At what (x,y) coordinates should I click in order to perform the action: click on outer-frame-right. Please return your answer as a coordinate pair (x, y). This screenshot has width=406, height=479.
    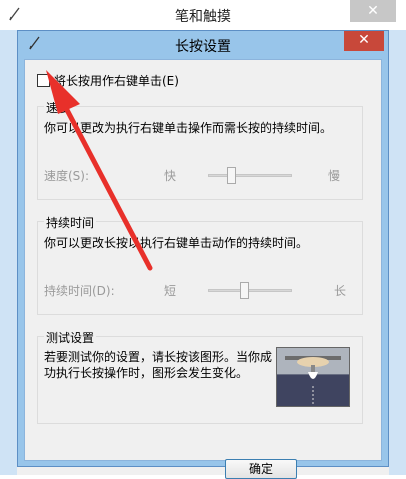
    Looking at the image, I should click on (397, 252).